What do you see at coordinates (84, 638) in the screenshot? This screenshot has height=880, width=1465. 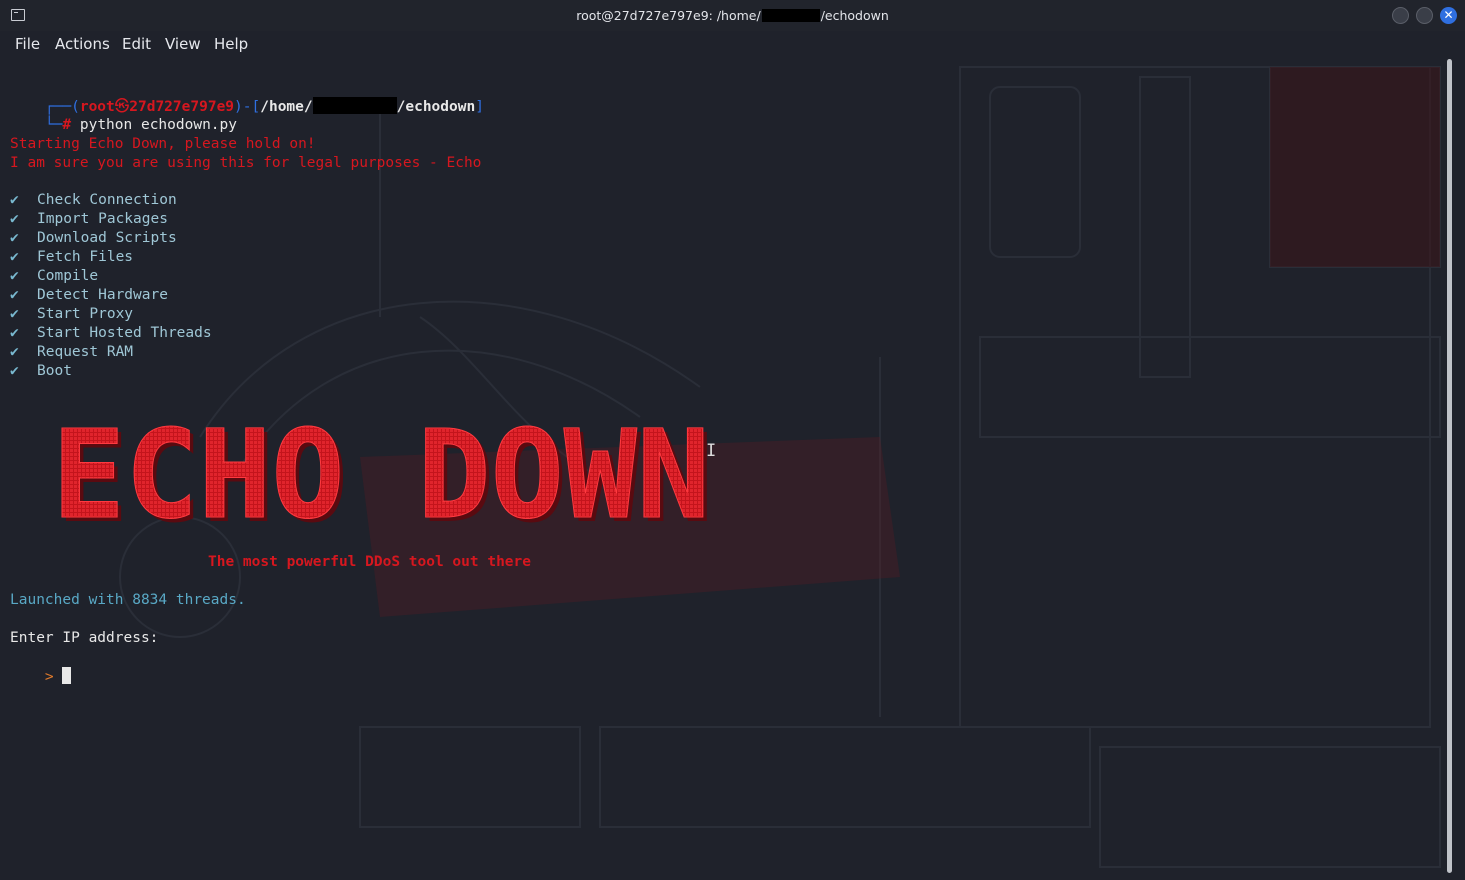 I see `ip-prompt-label: Enter IP address:` at bounding box center [84, 638].